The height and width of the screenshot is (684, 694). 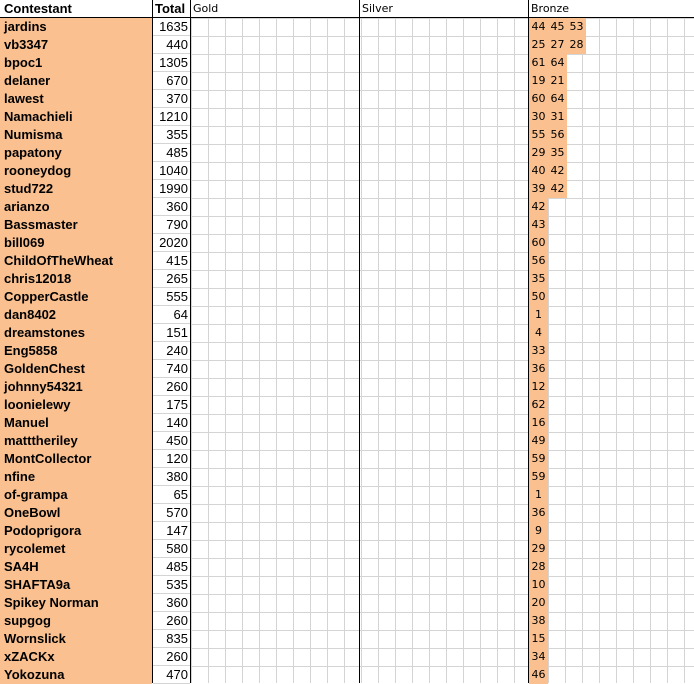 I want to click on total-cell: 835, so click(x=171, y=639).